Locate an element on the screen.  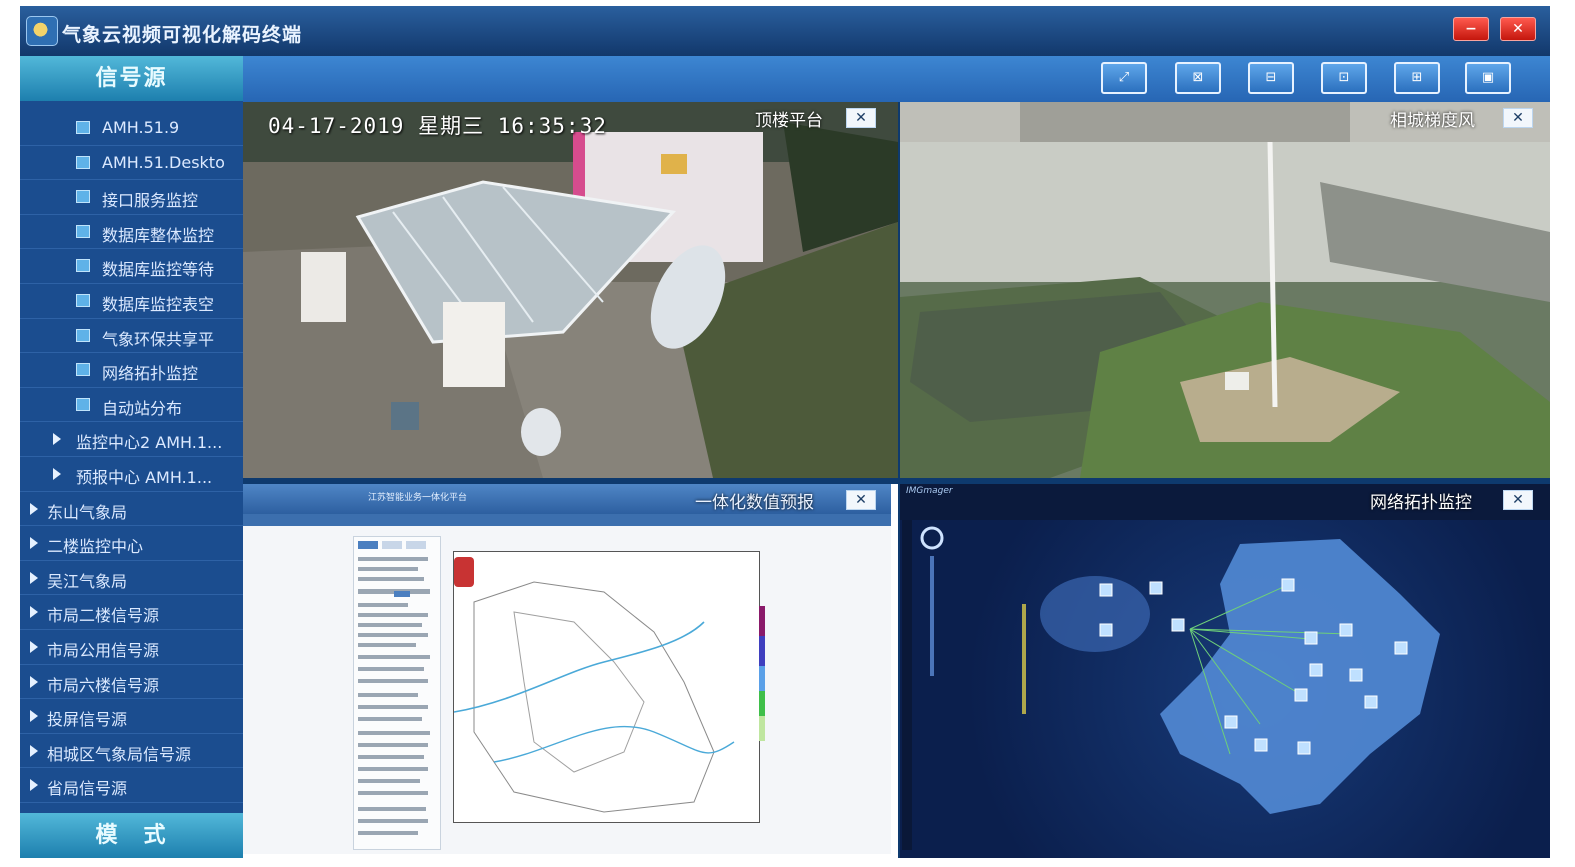
sidebar-item-label: 数据库监控表空 is located at coordinates (158, 304).